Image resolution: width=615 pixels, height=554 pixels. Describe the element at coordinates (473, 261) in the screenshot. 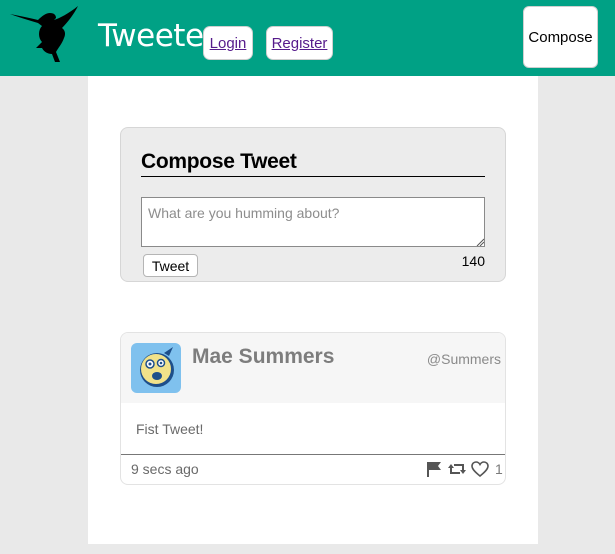

I see `character-counter: 140` at that location.